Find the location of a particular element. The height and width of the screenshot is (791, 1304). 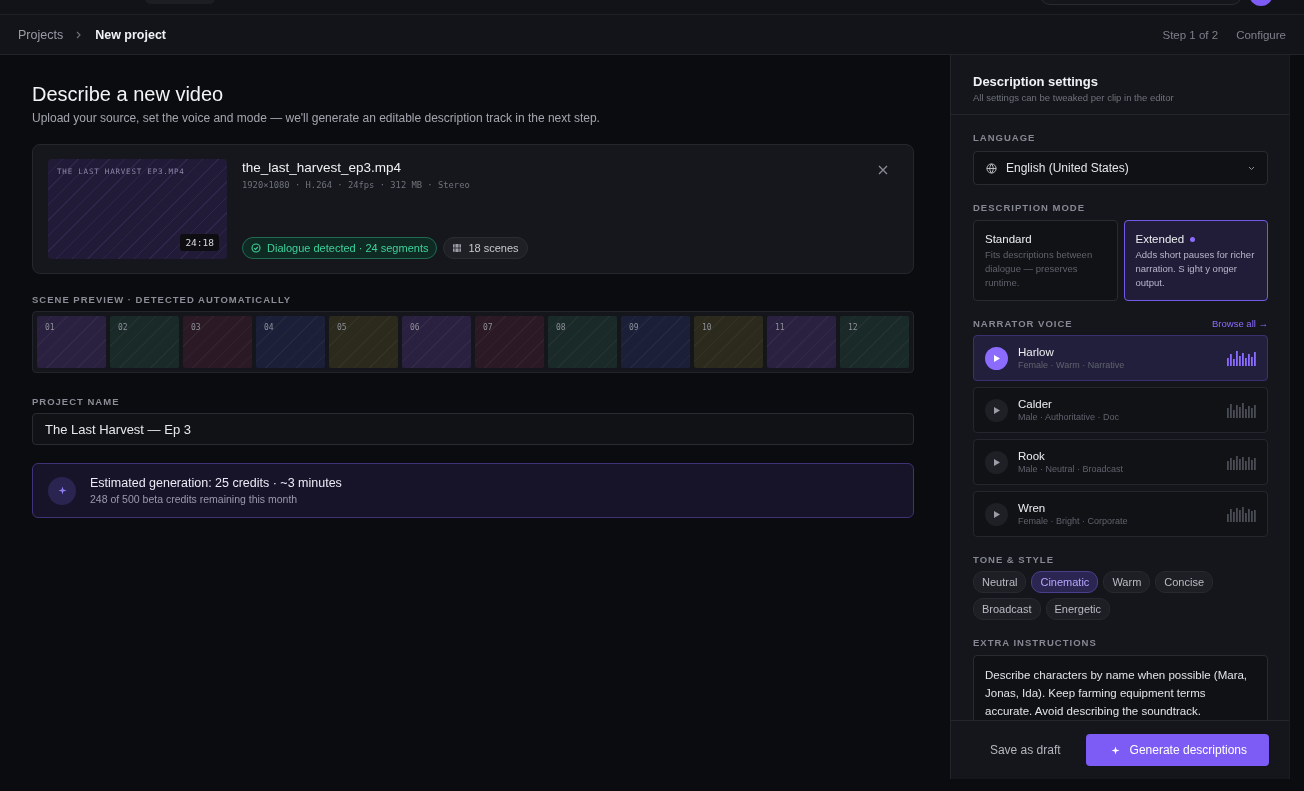

estimate-subtitle: 248 of 500 beta credits remaining this month is located at coordinates (194, 499).